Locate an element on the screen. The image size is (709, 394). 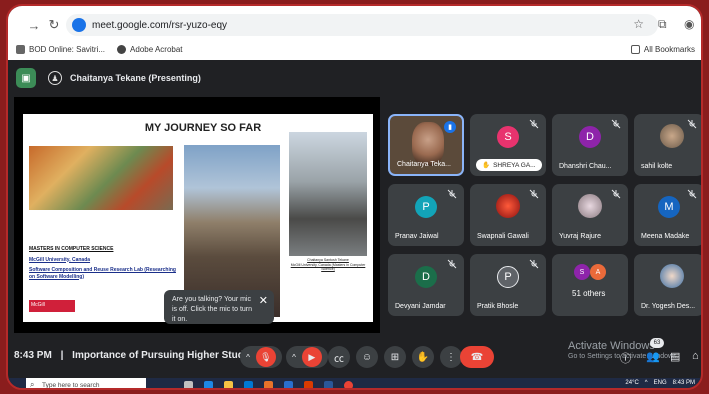
participant-tile: M Meena Madake is located at coordinates (667, 215).